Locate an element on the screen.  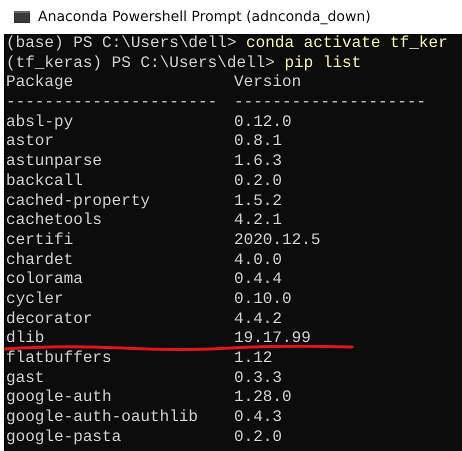
column-header: Version is located at coordinates (268, 83).